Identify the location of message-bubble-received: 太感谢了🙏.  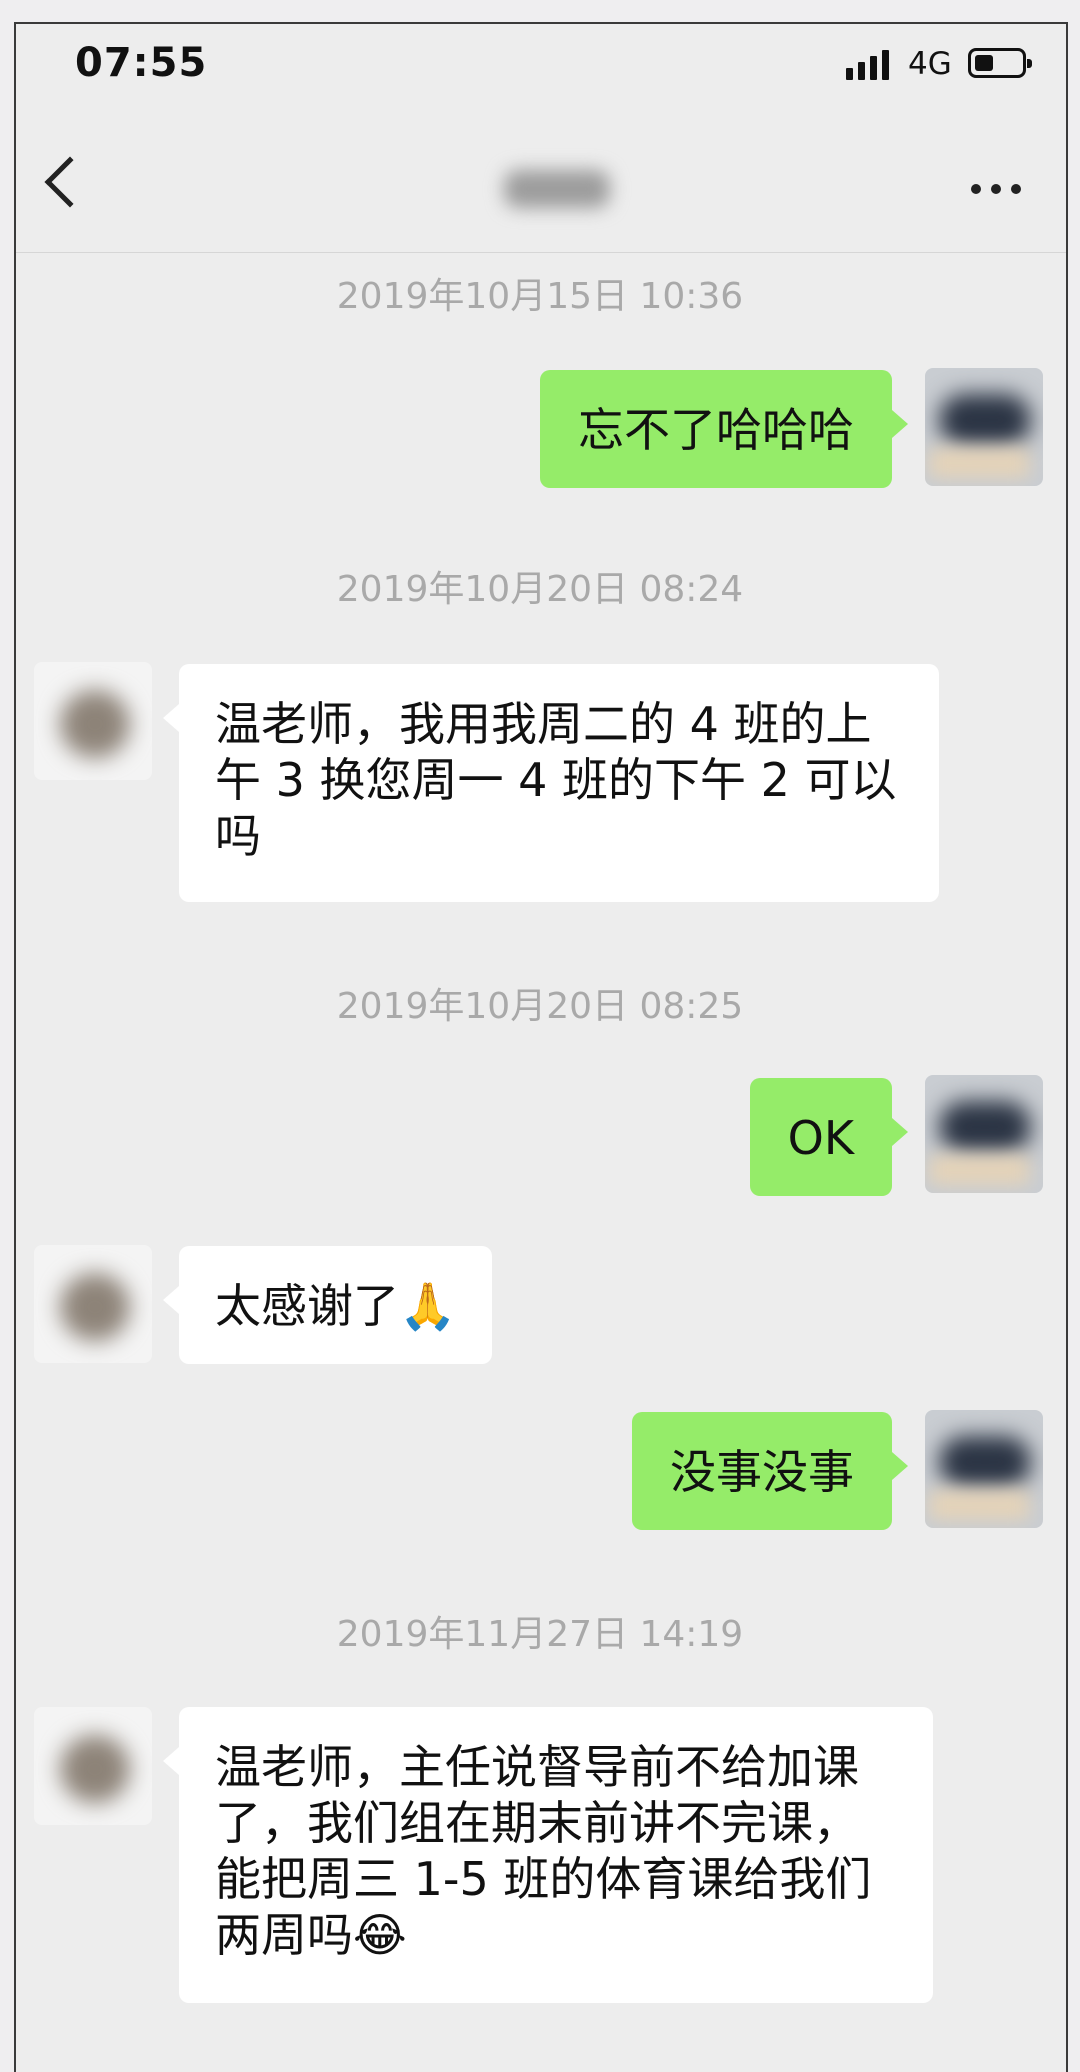
(327, 1305).